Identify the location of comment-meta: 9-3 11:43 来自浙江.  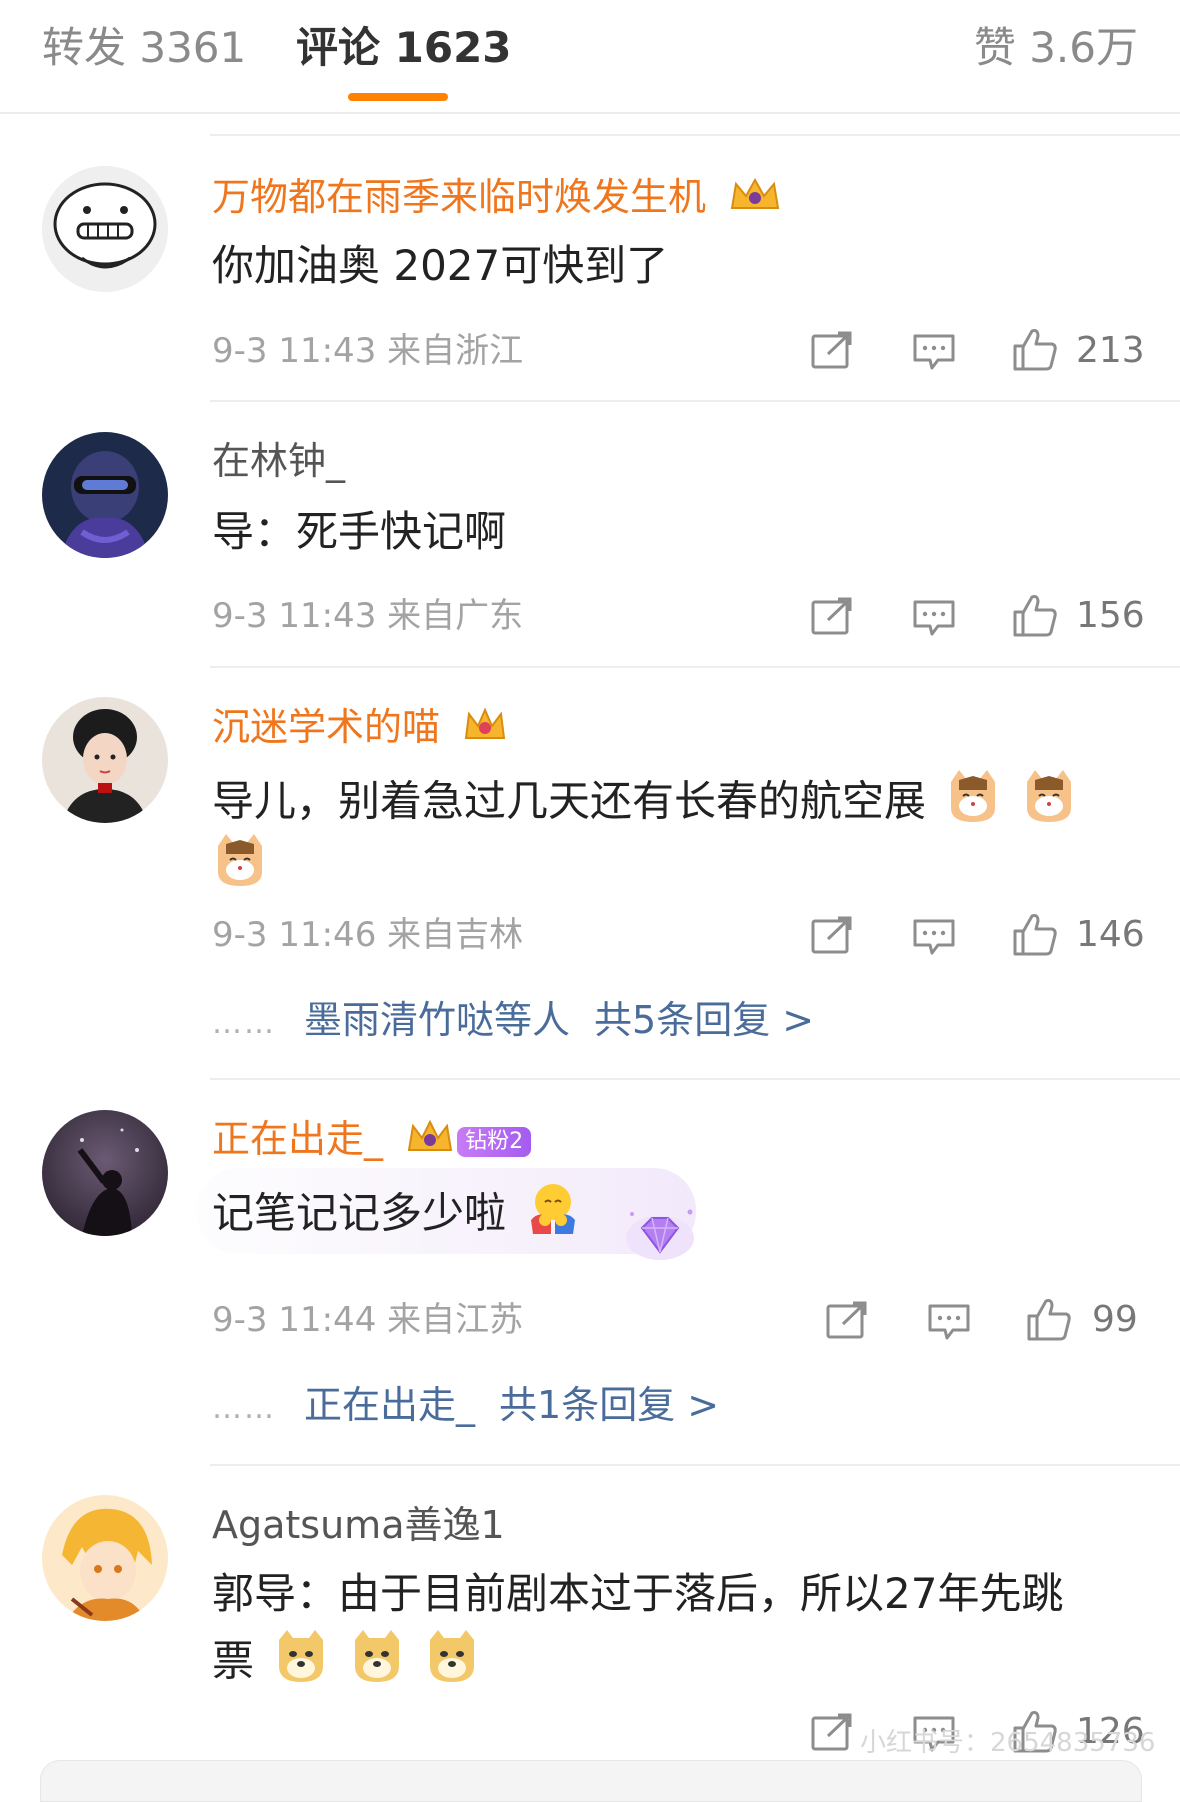
(368, 351).